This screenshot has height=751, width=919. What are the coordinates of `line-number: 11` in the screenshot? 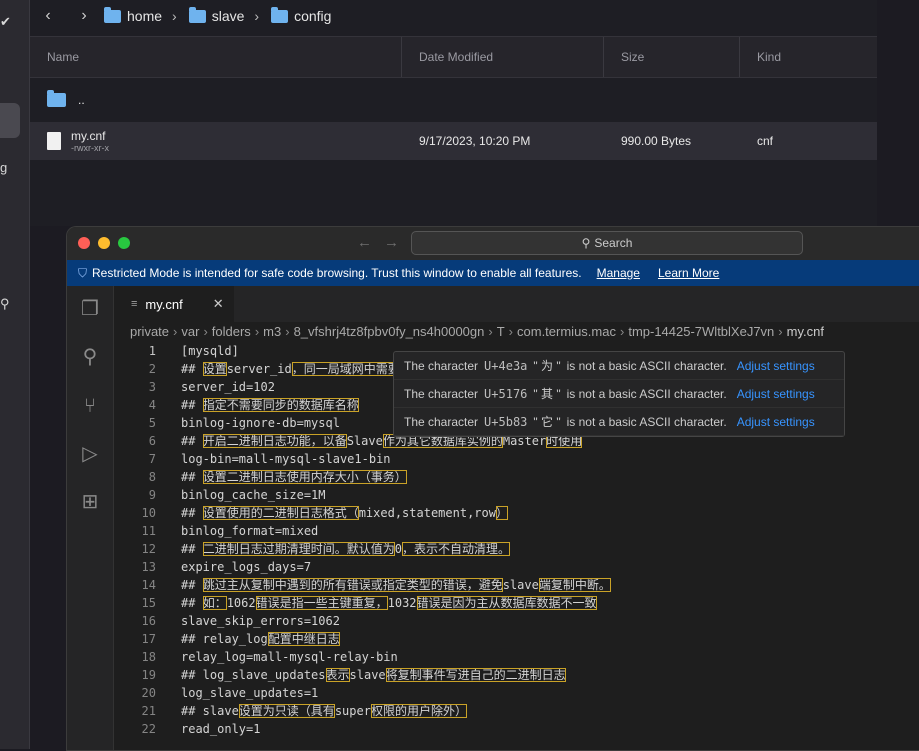 It's located at (148, 531).